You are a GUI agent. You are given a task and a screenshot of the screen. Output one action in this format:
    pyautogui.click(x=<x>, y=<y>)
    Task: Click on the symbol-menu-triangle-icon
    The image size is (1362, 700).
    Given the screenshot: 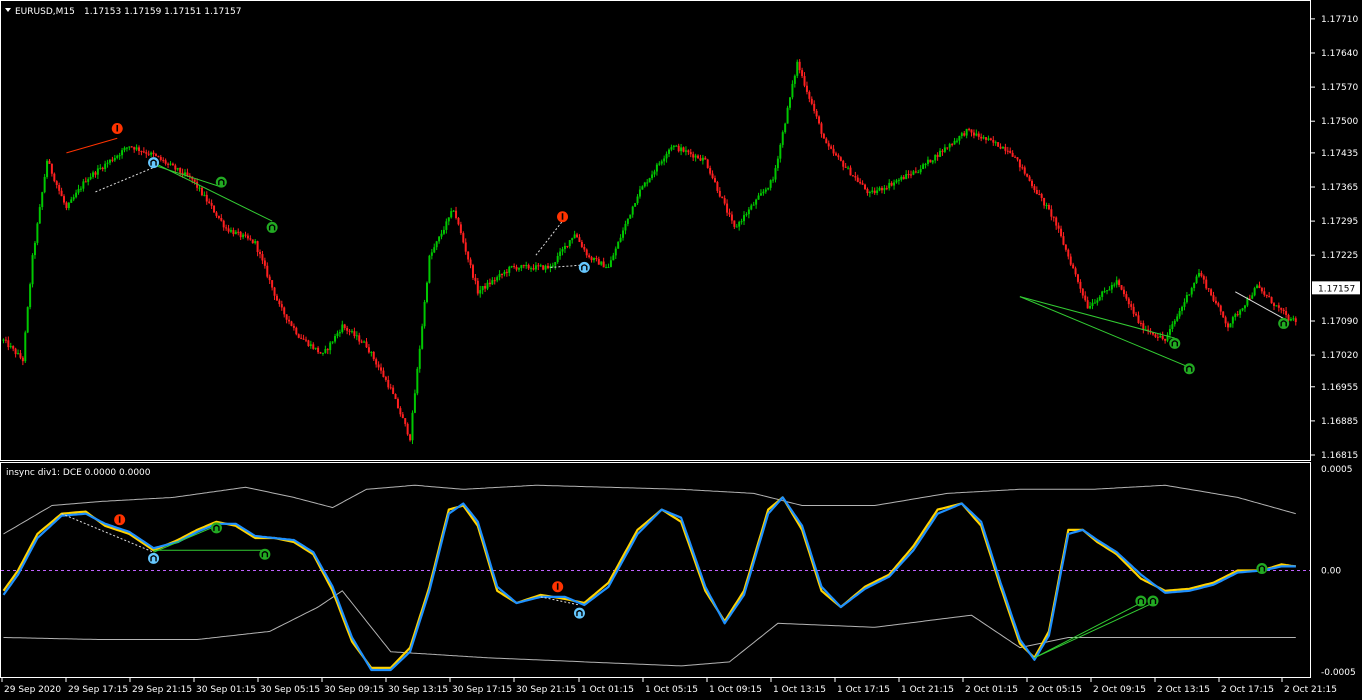 What is the action you would take?
    pyautogui.click(x=8, y=10)
    